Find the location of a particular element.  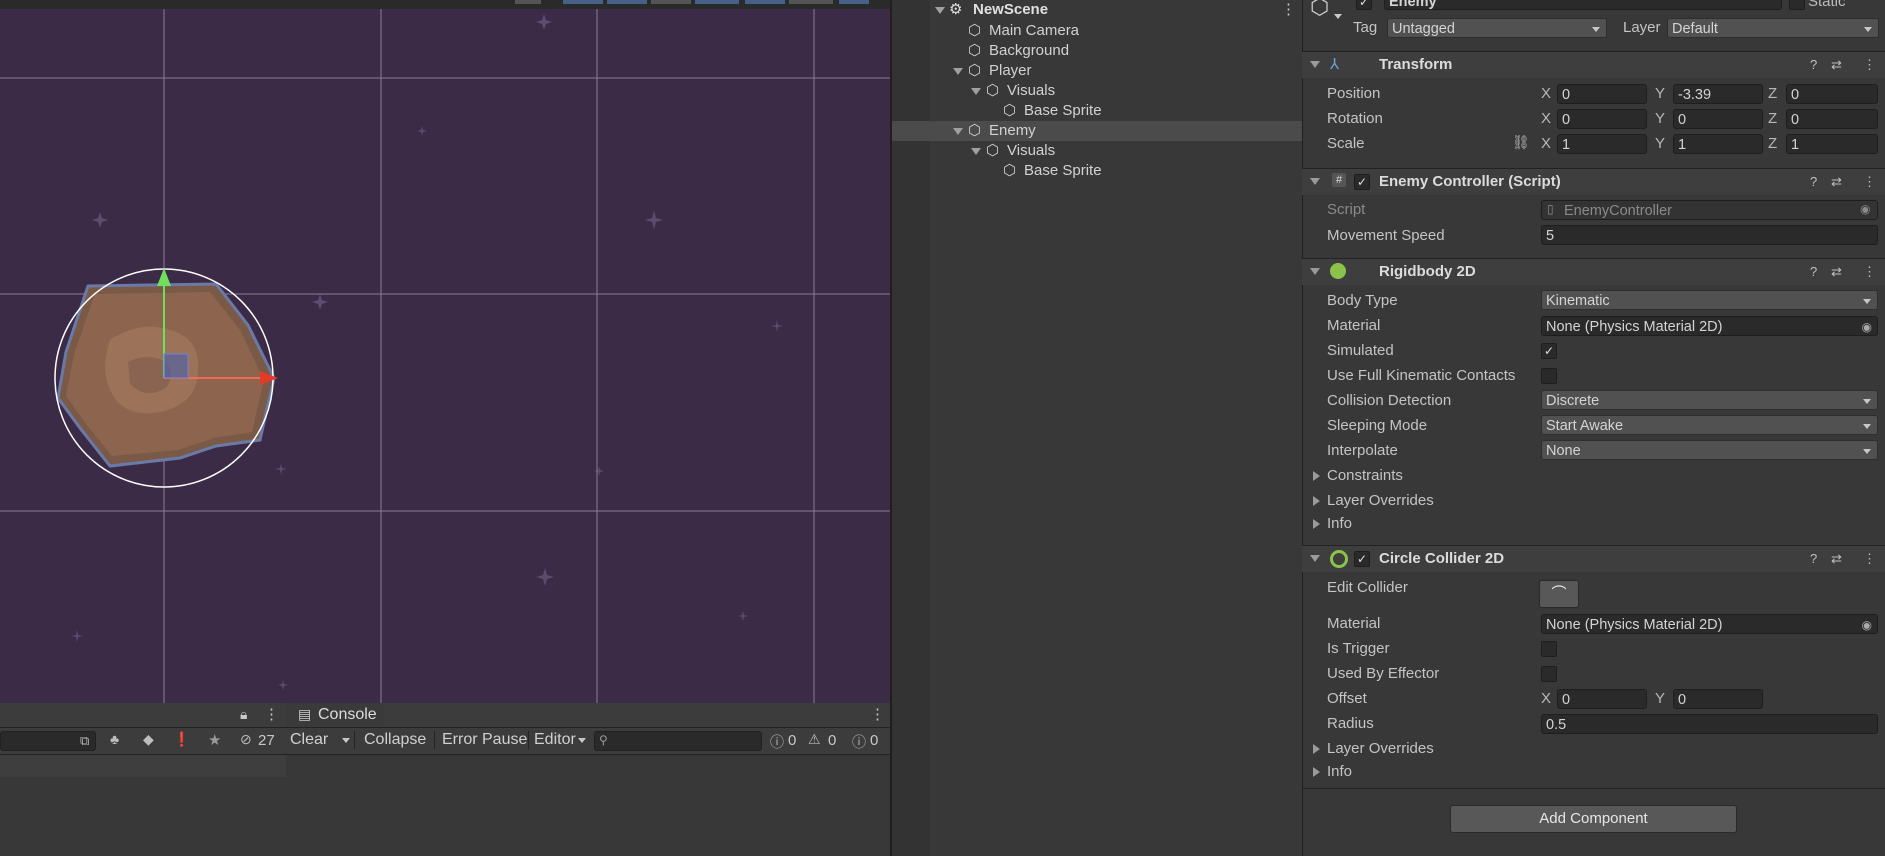

warning-filter-icon: ❗ is located at coordinates (181, 739).